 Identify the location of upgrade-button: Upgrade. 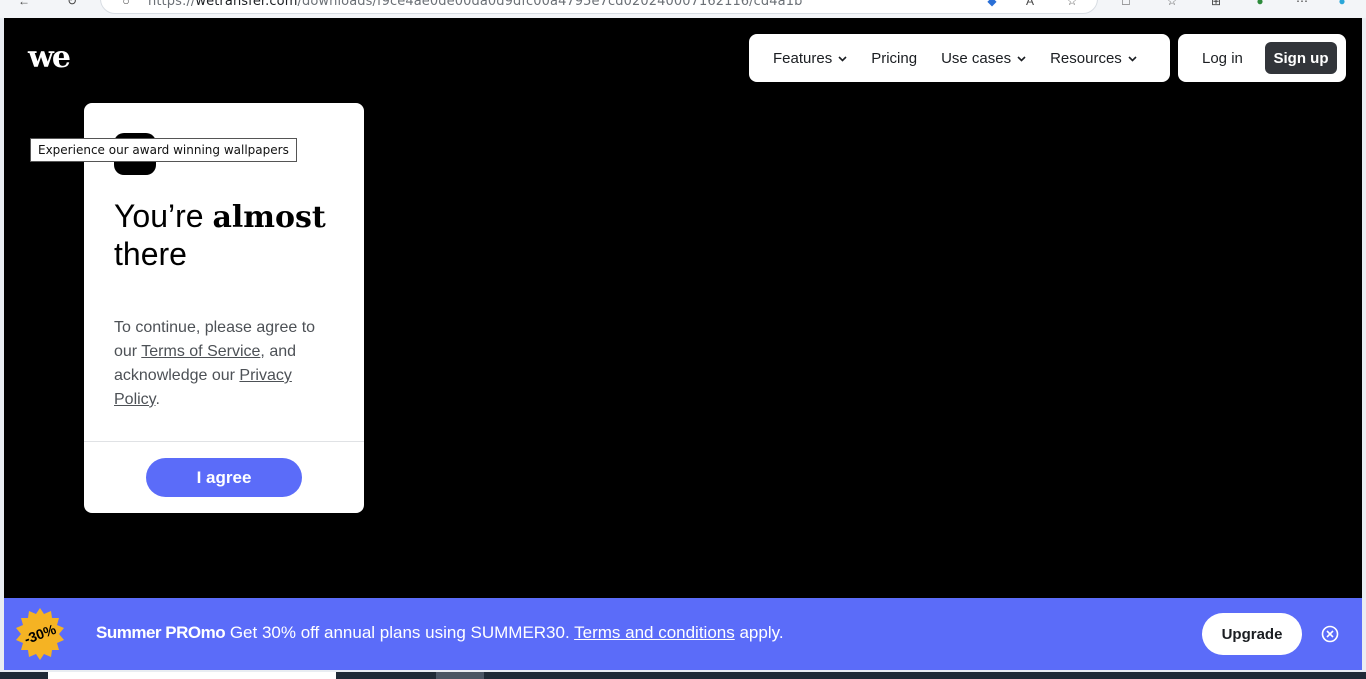
(1252, 634).